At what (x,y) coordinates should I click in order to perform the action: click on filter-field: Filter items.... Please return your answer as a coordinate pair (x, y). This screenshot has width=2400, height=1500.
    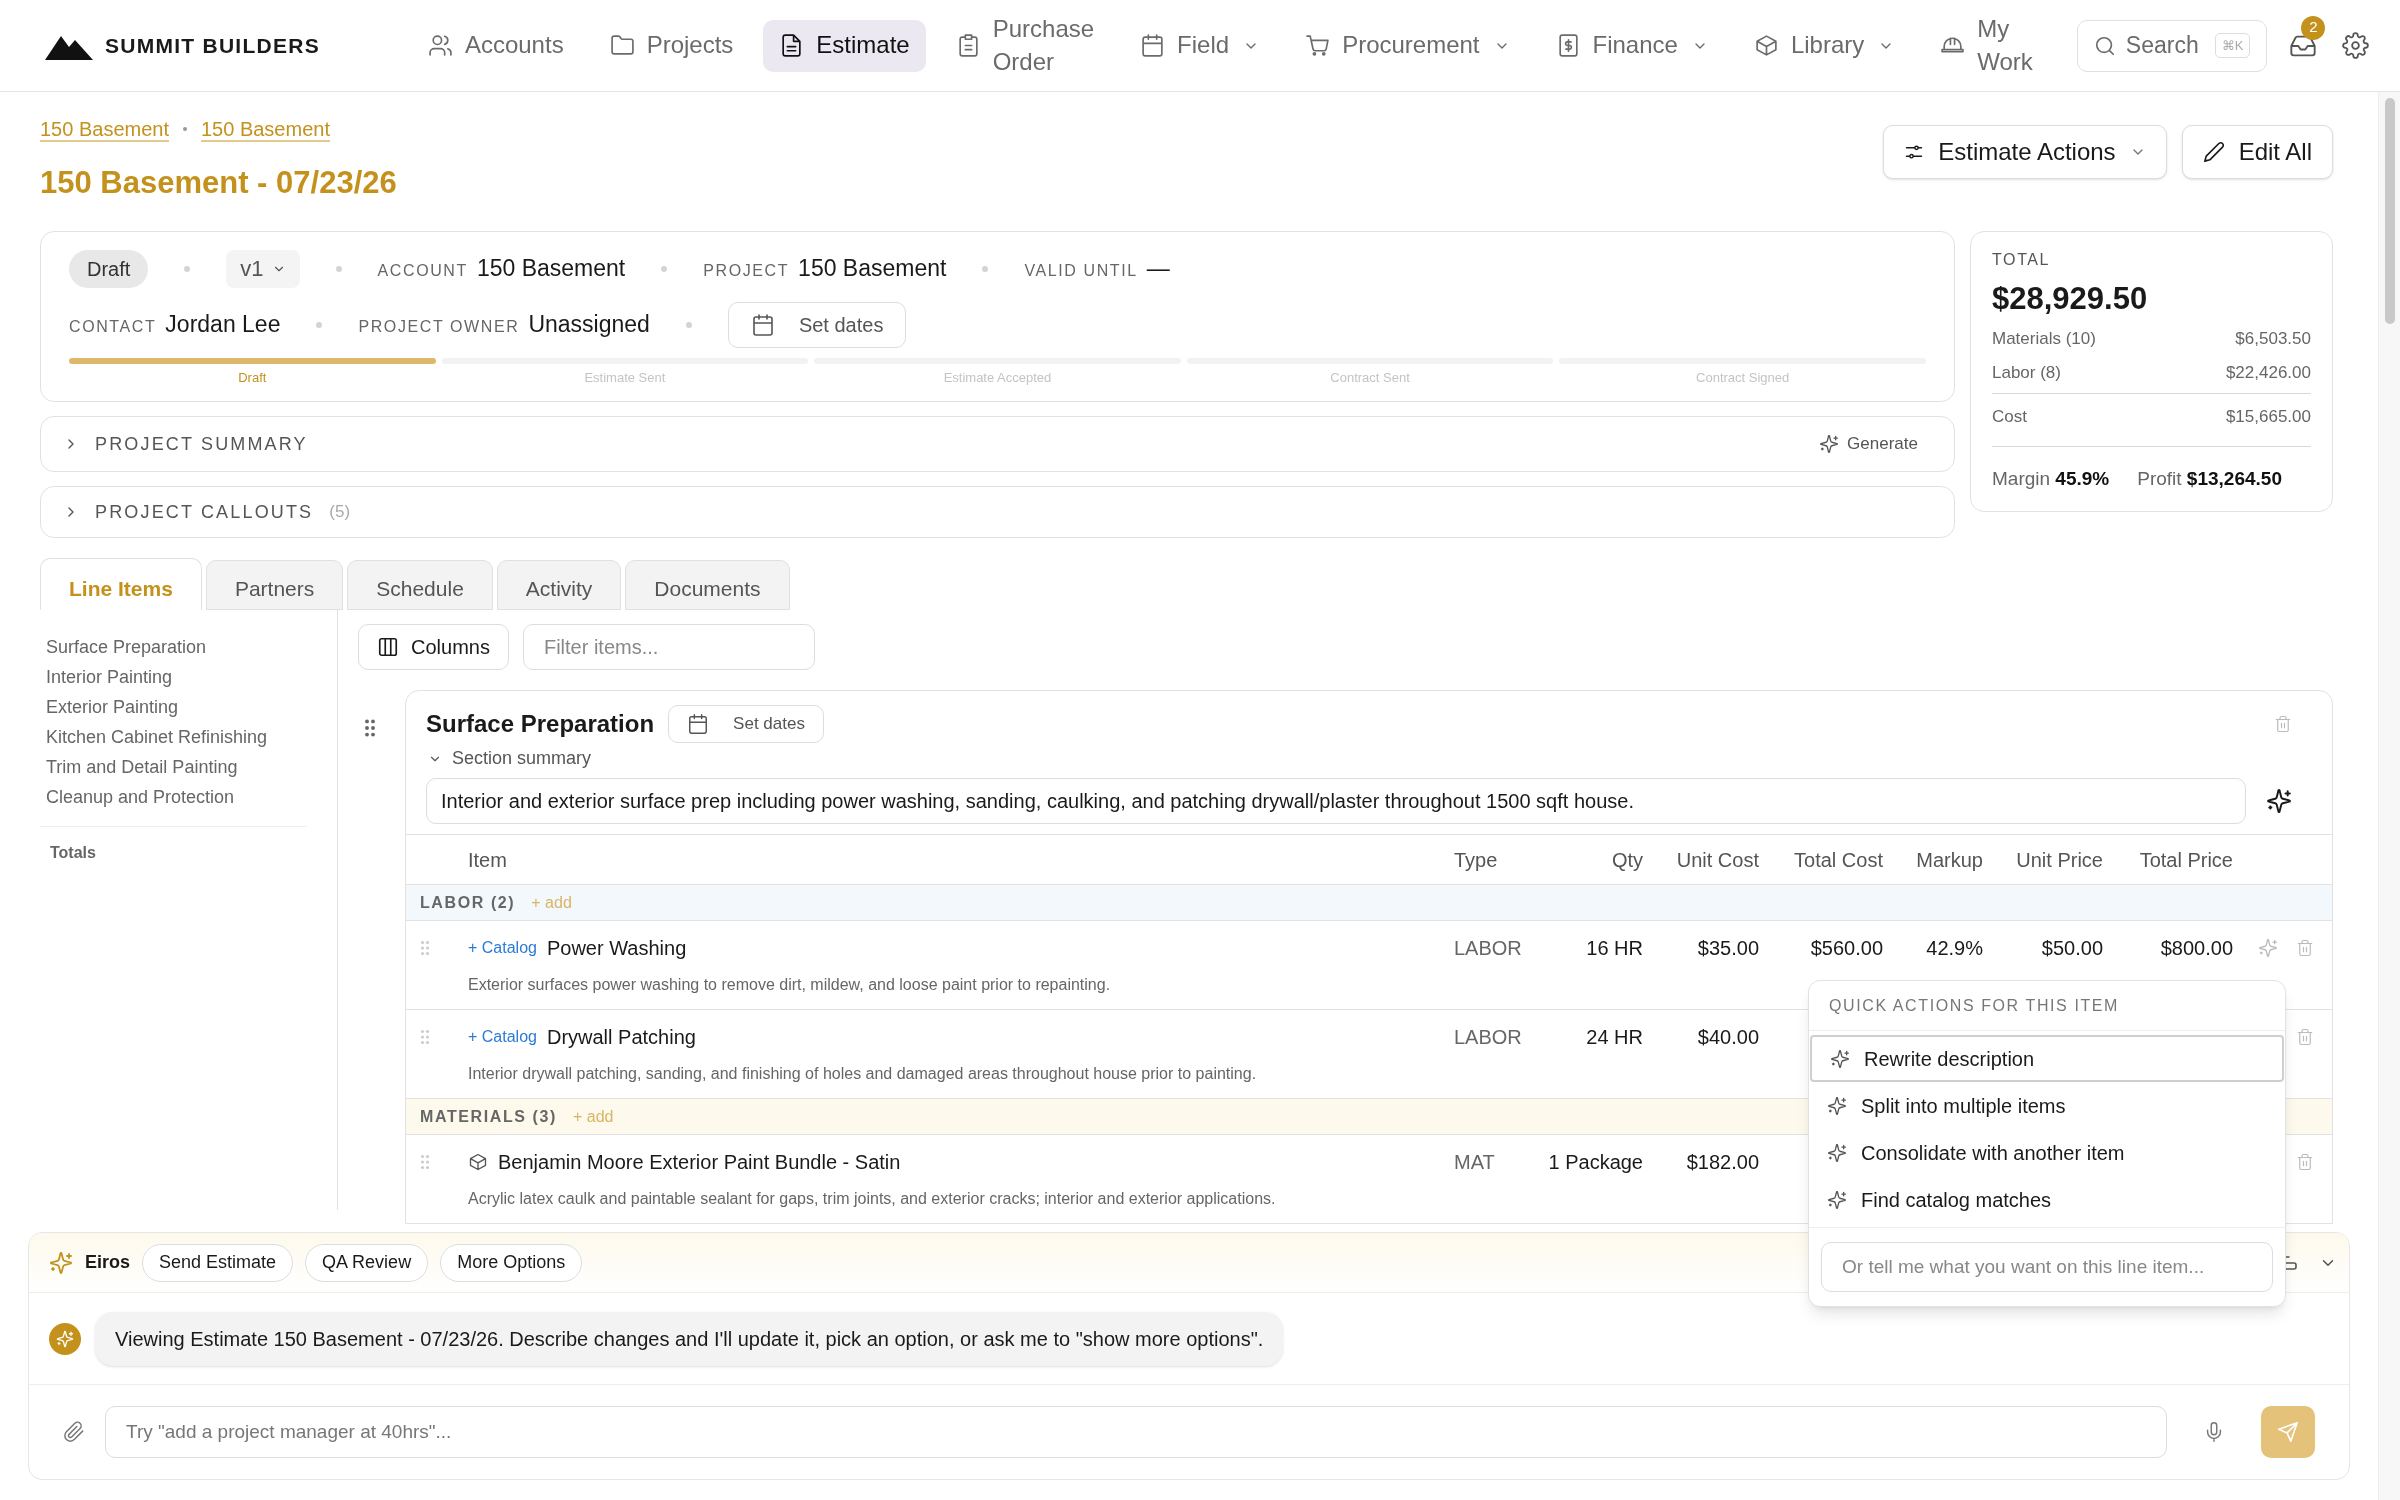
    Looking at the image, I should click on (668, 647).